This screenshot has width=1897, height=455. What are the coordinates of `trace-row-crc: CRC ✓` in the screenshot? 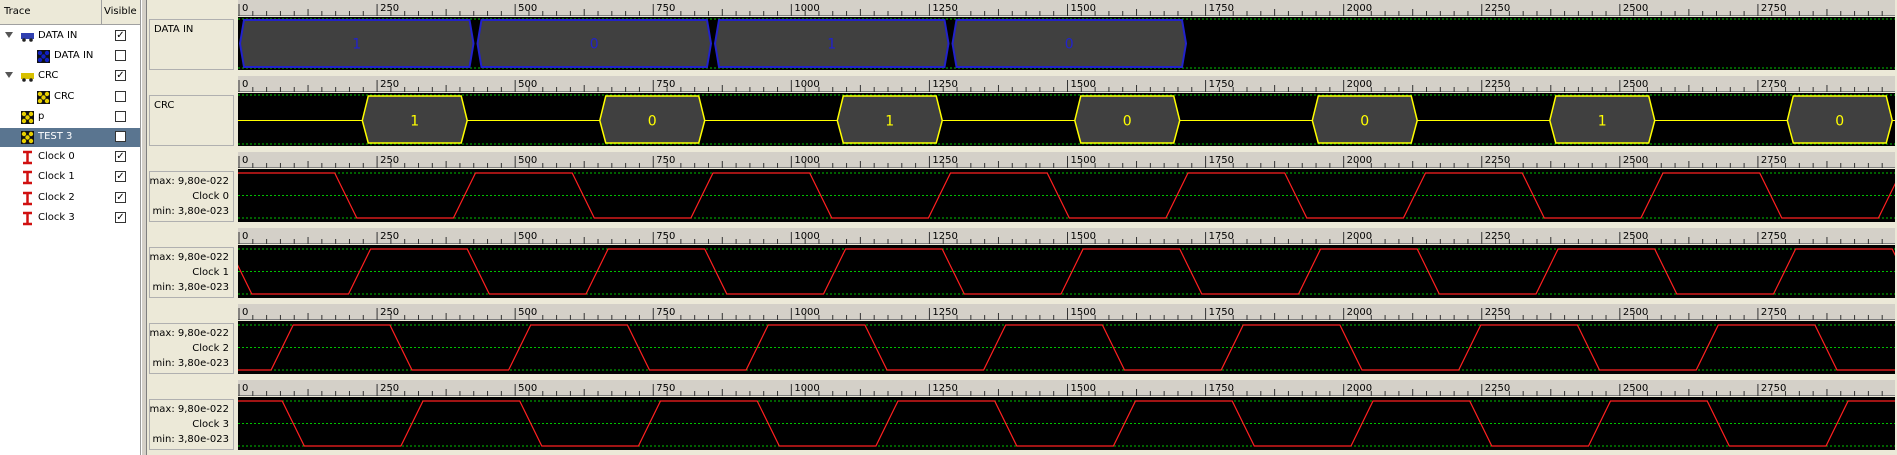 It's located at (70, 76).